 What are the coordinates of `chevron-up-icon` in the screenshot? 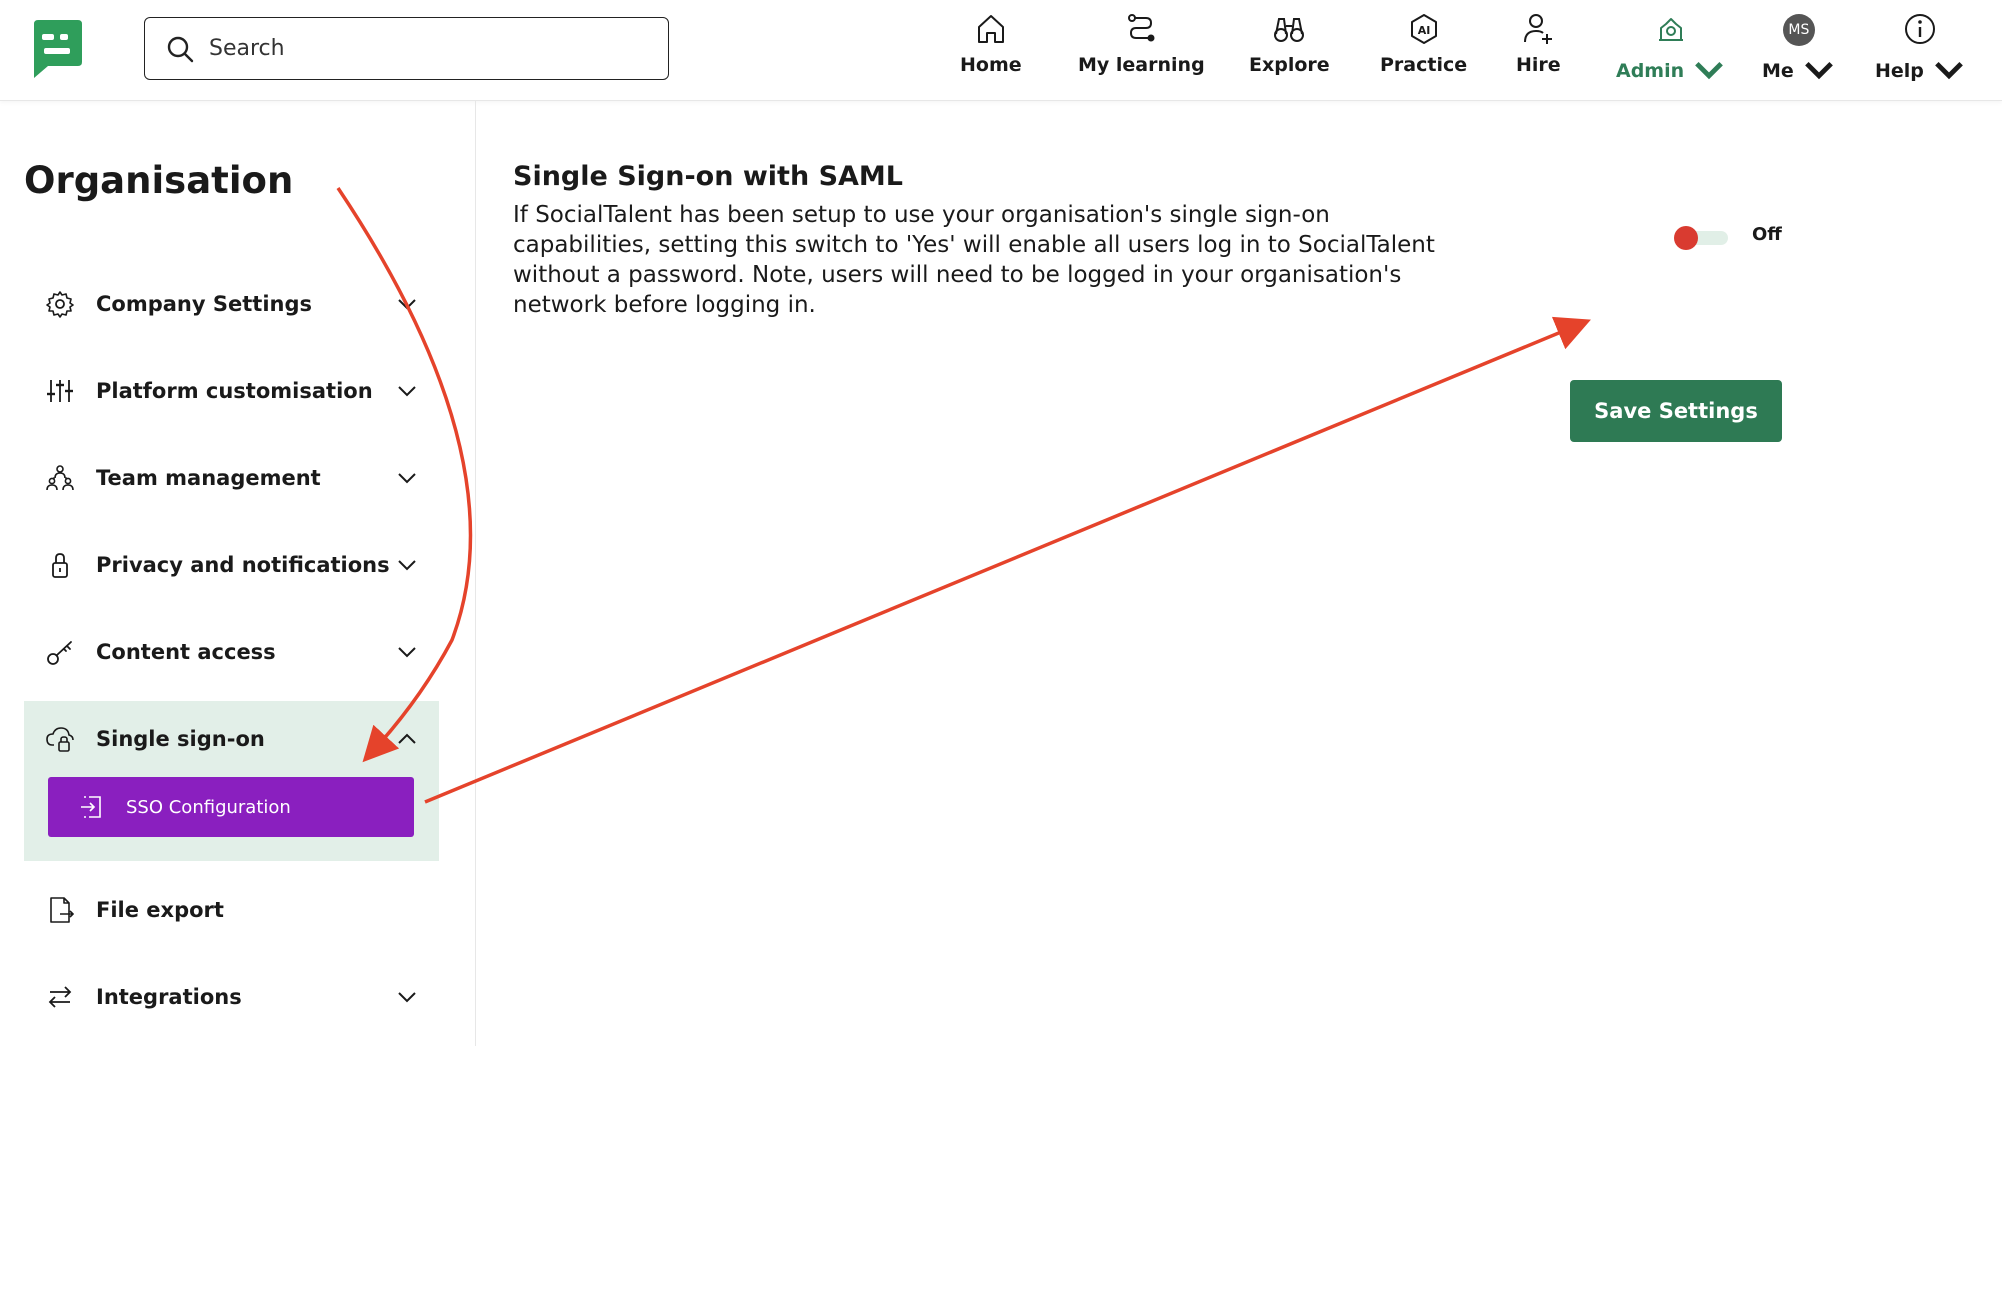 It's located at (407, 738).